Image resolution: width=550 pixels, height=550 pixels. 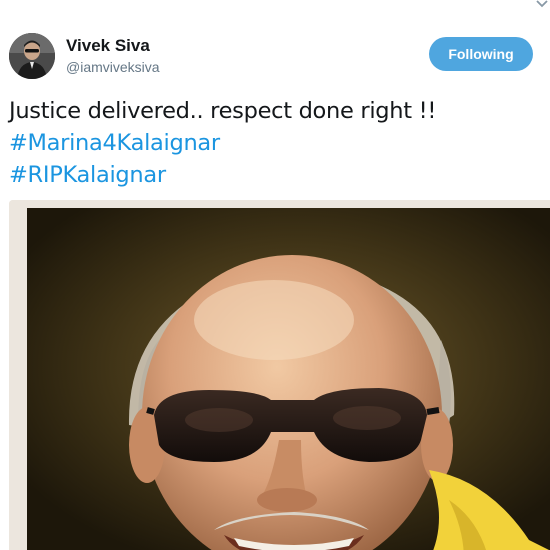 I want to click on hashtag-link: #Marina4Kalaignar, so click(x=276, y=143).